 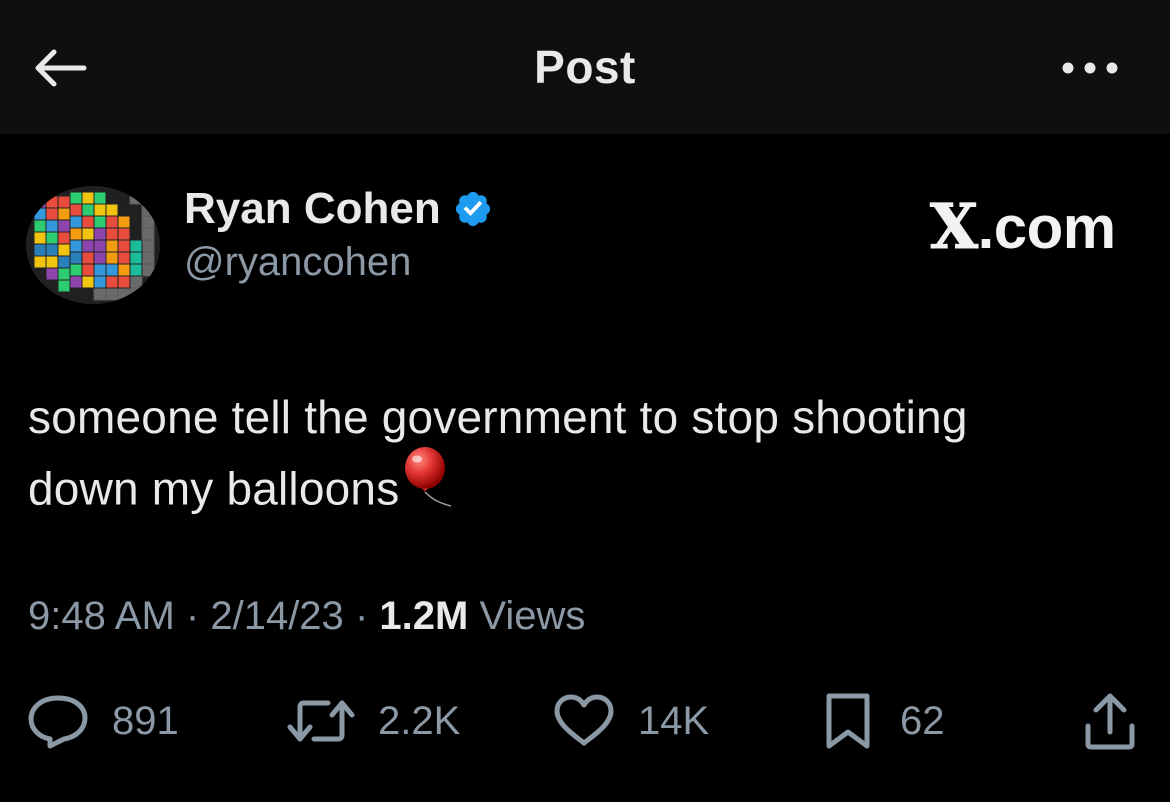 What do you see at coordinates (584, 720) in the screenshot?
I see `heart-icon` at bounding box center [584, 720].